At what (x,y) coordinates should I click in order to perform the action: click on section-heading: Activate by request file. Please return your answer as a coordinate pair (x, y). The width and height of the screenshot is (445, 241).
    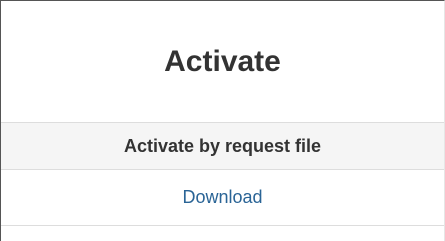
    Looking at the image, I should click on (222, 145).